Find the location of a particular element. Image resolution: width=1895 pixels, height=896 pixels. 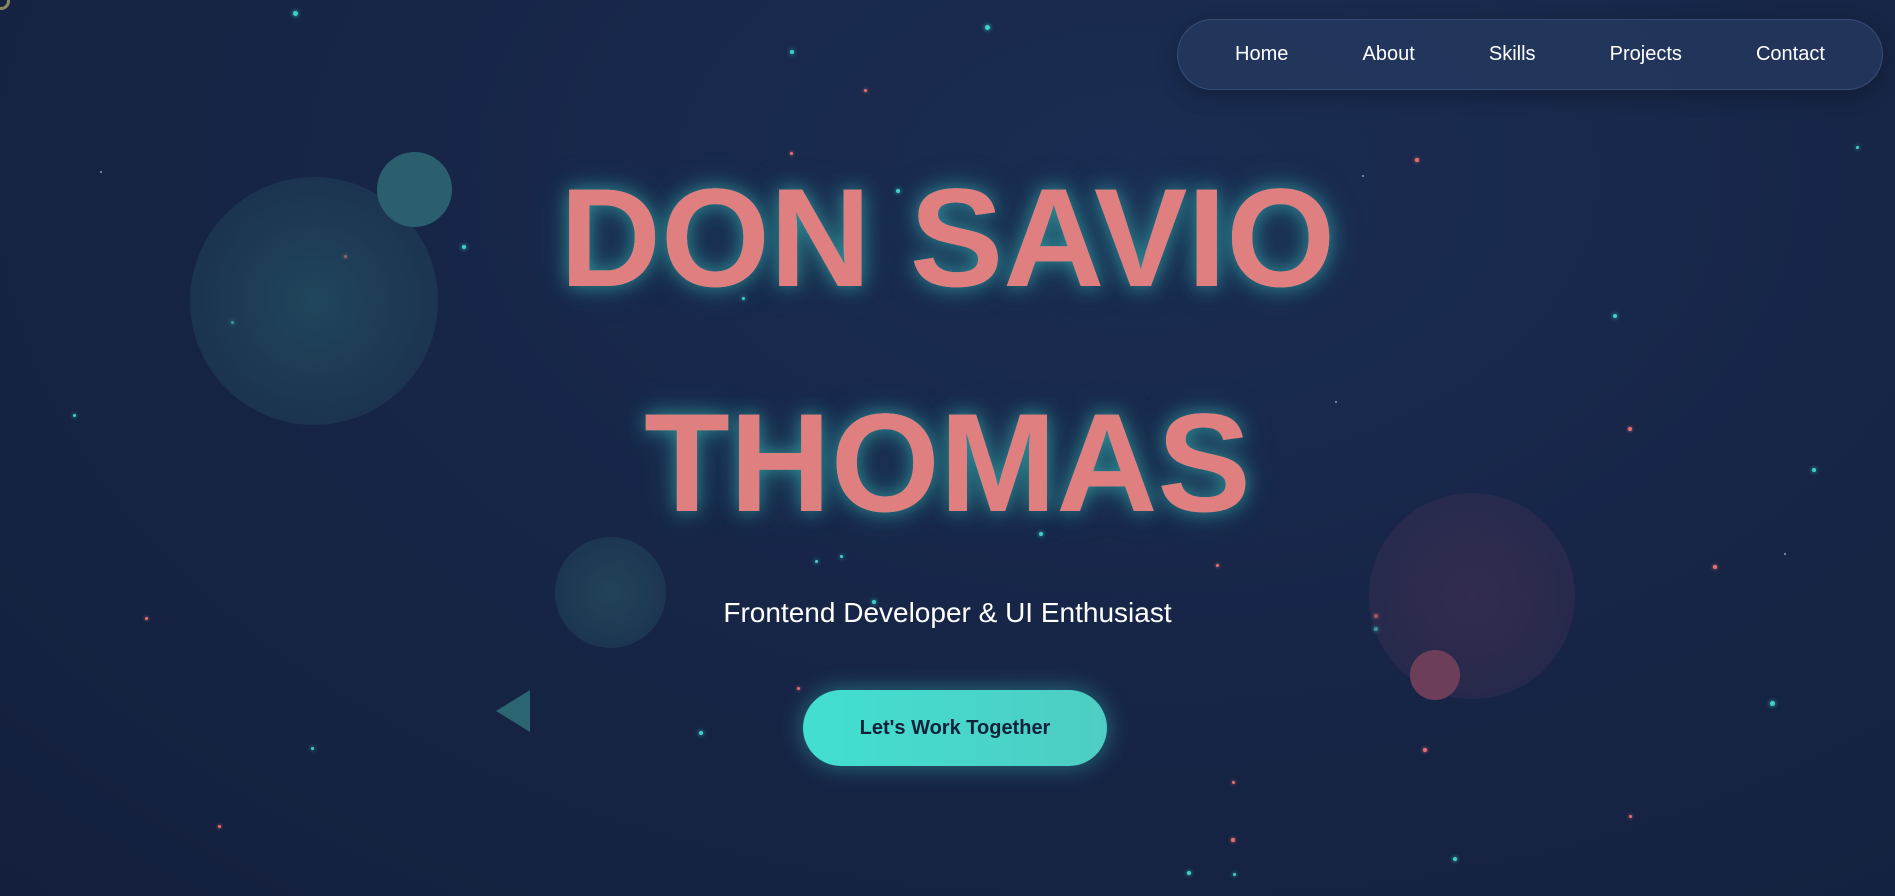

nav-link-skills: Skills is located at coordinates (1512, 54).